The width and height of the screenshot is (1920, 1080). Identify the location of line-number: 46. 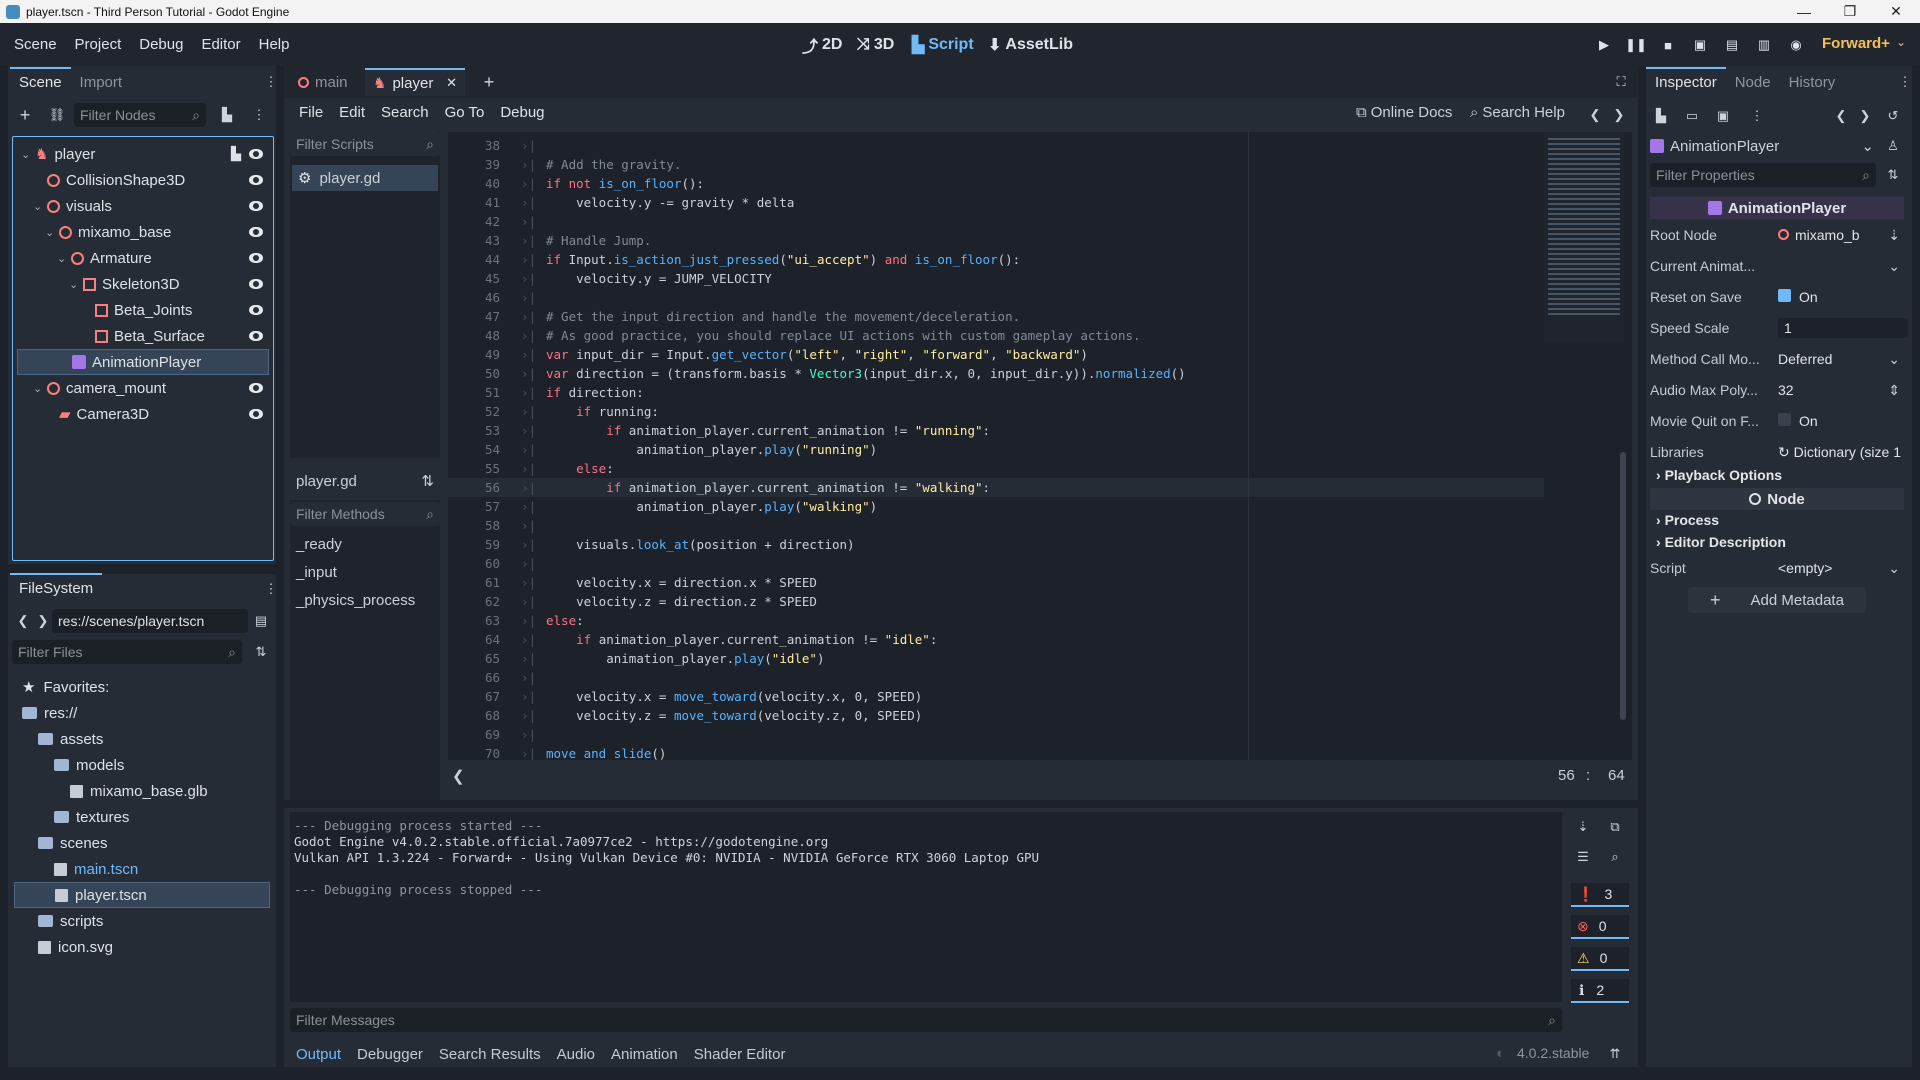
(477, 297).